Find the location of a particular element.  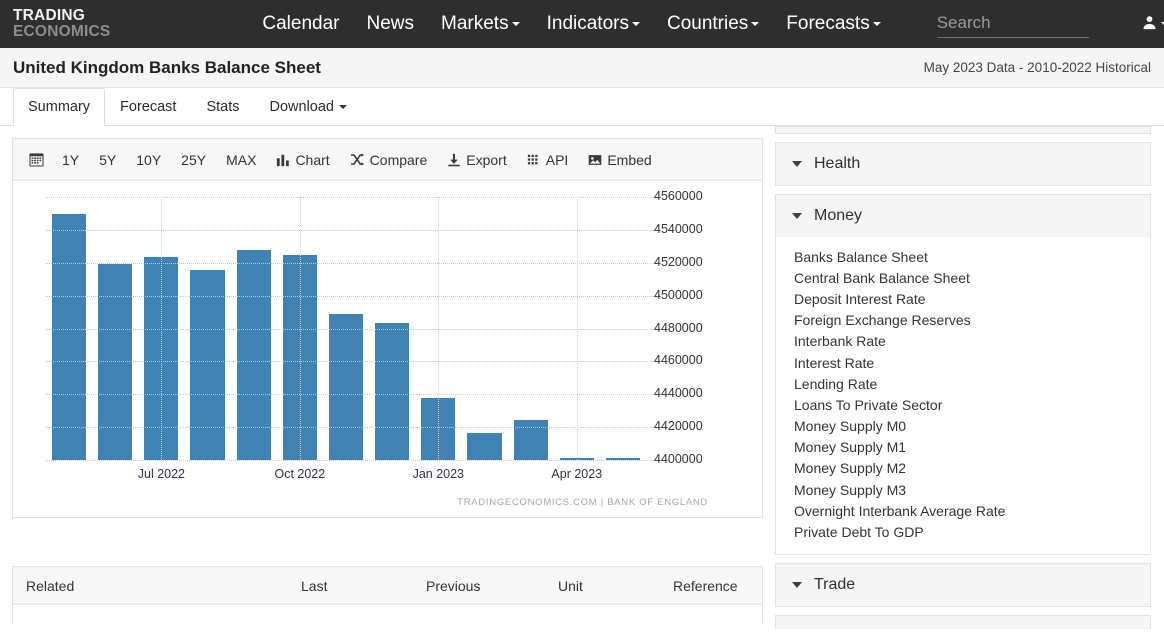

y-axis-tick-label: 4520000 is located at coordinates (678, 261).